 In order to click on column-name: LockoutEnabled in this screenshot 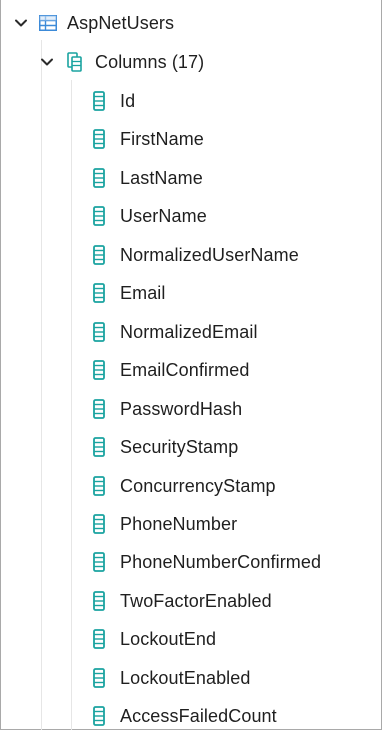, I will do `click(185, 677)`.